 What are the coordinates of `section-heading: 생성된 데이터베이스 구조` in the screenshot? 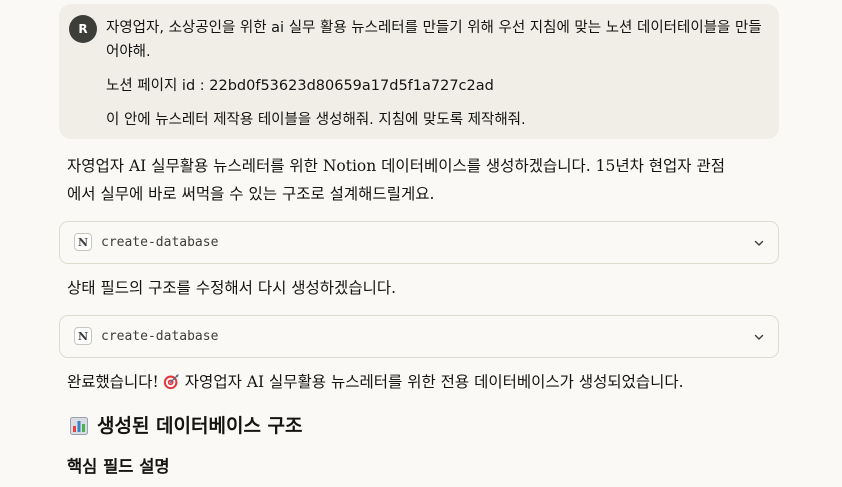 It's located at (185, 426).